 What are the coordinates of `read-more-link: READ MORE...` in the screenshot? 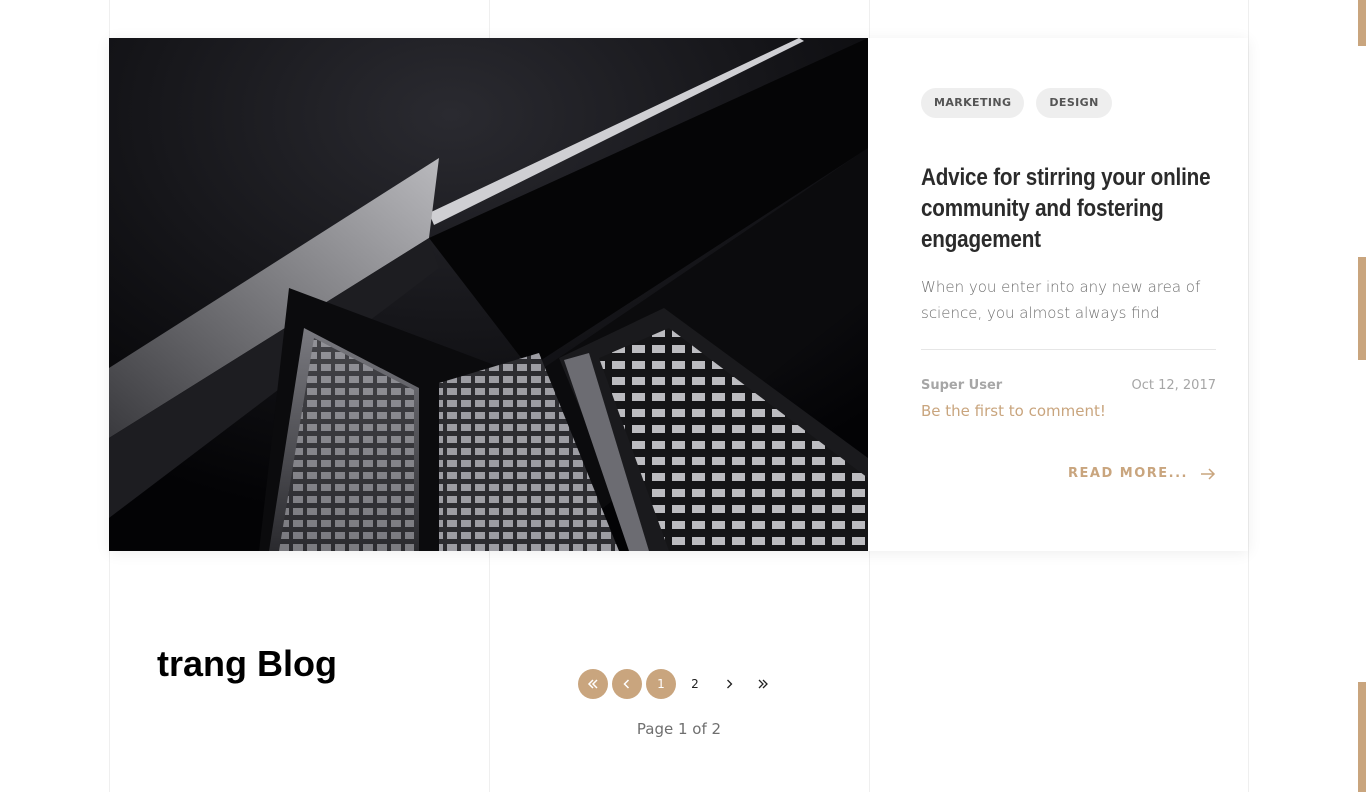 It's located at (1142, 473).